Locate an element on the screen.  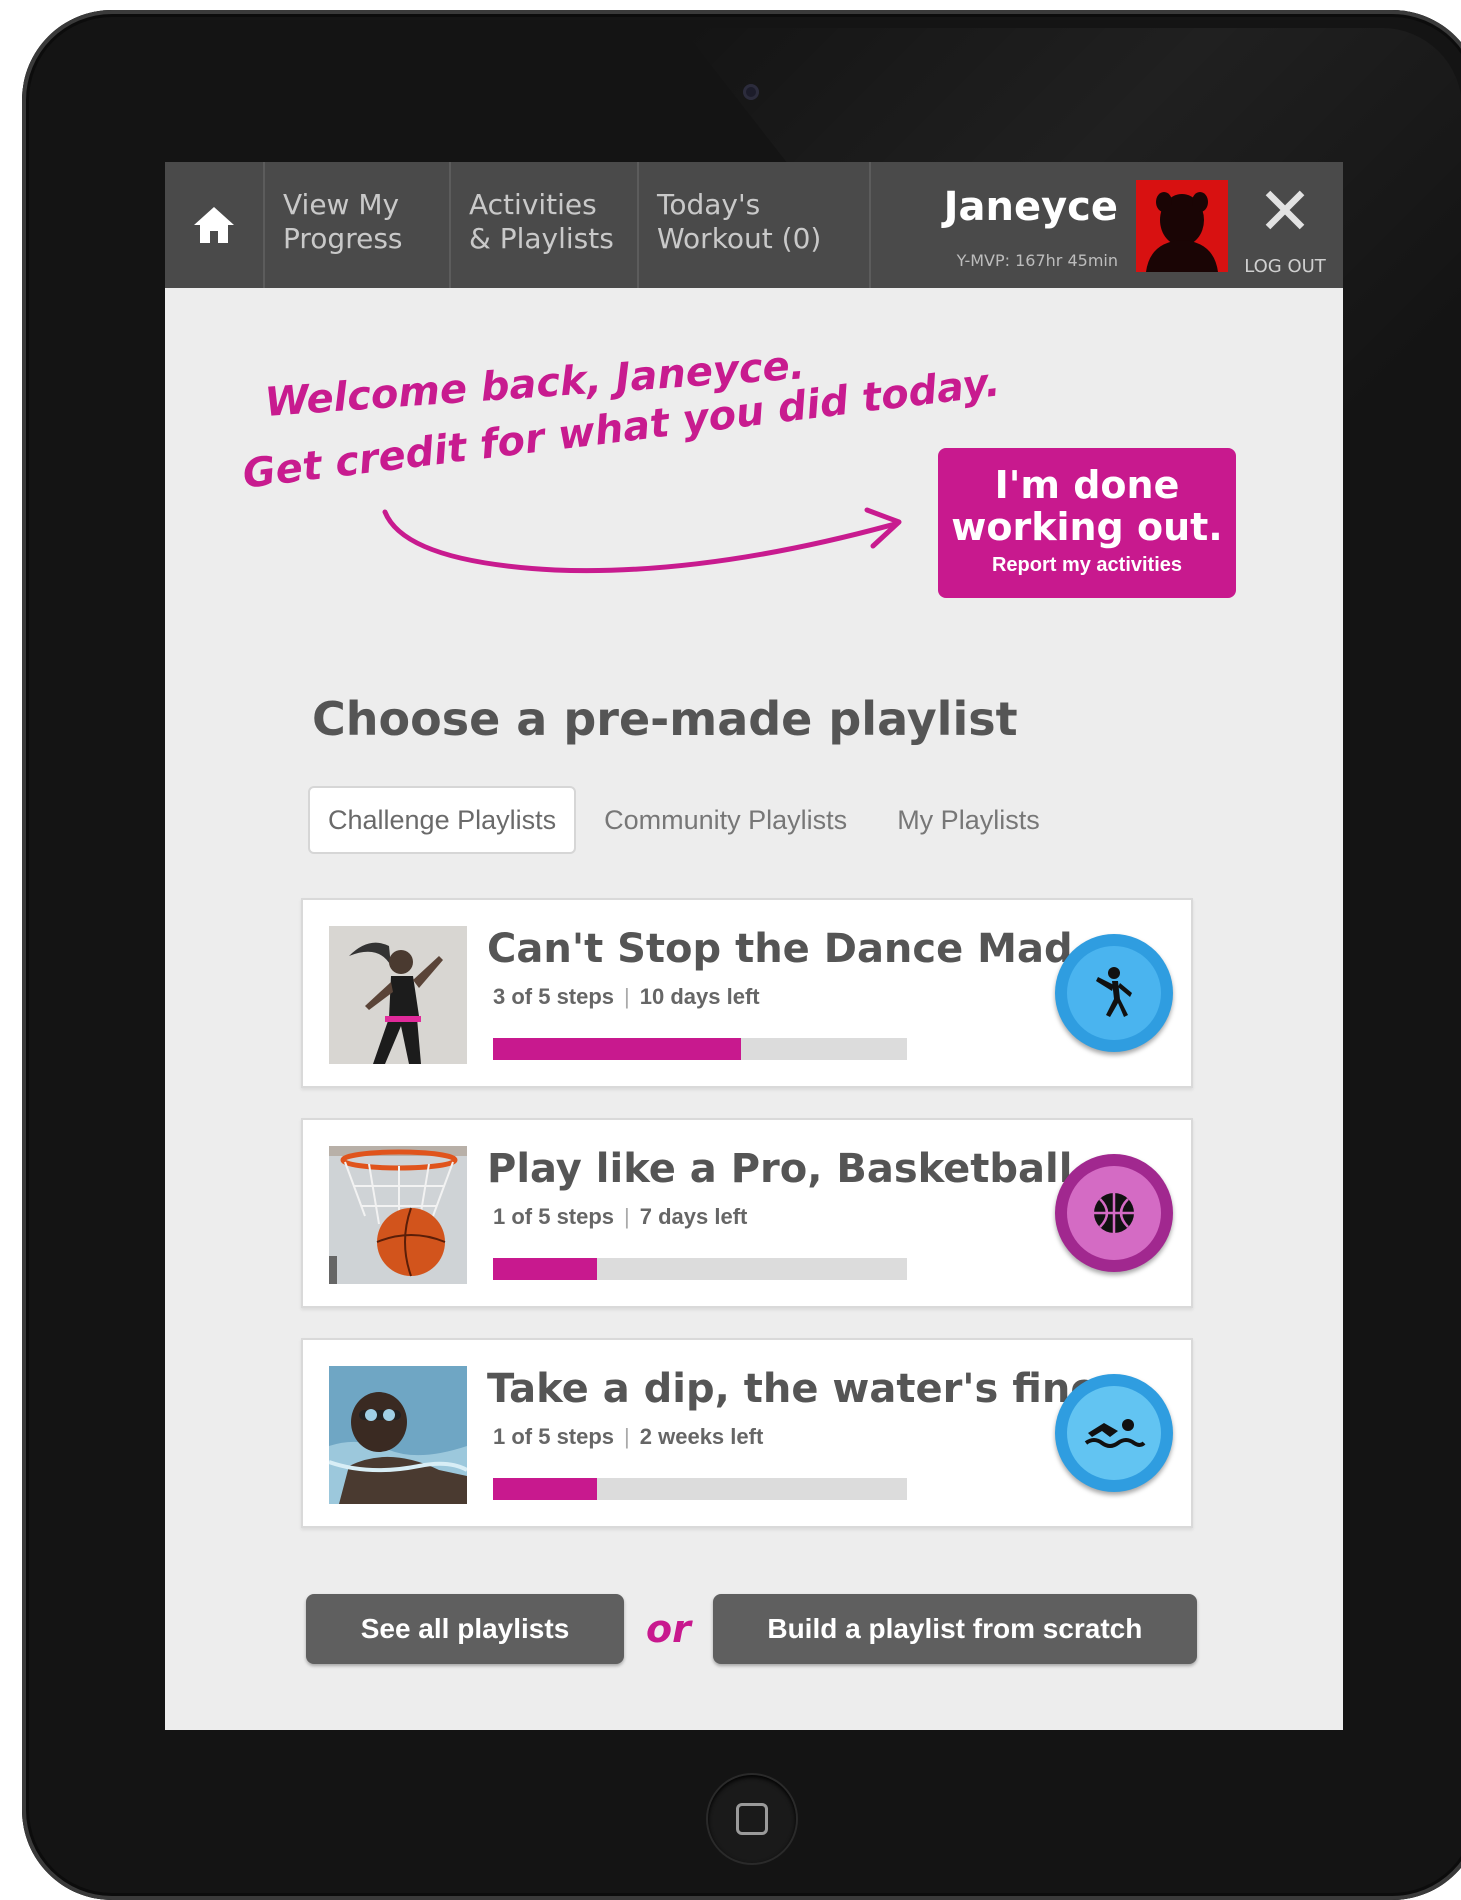
camera-icon is located at coordinates (751, 92).